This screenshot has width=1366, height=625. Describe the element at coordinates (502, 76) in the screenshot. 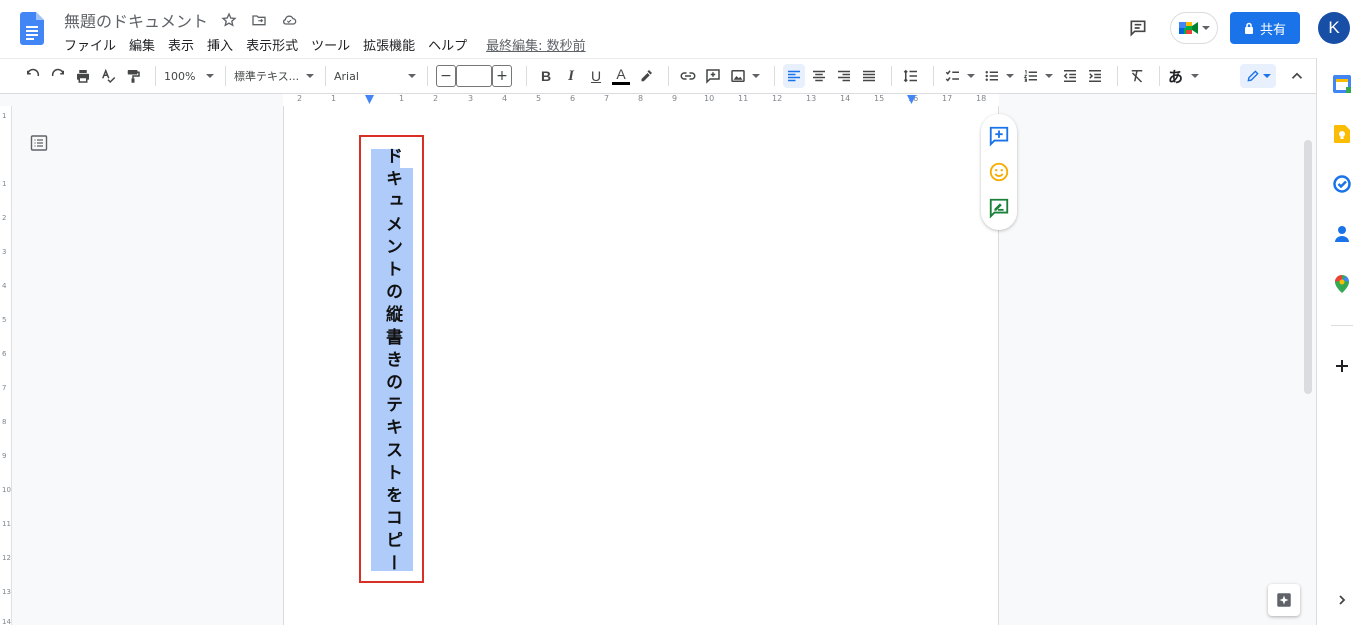

I see `increase-font-size-button: +` at that location.